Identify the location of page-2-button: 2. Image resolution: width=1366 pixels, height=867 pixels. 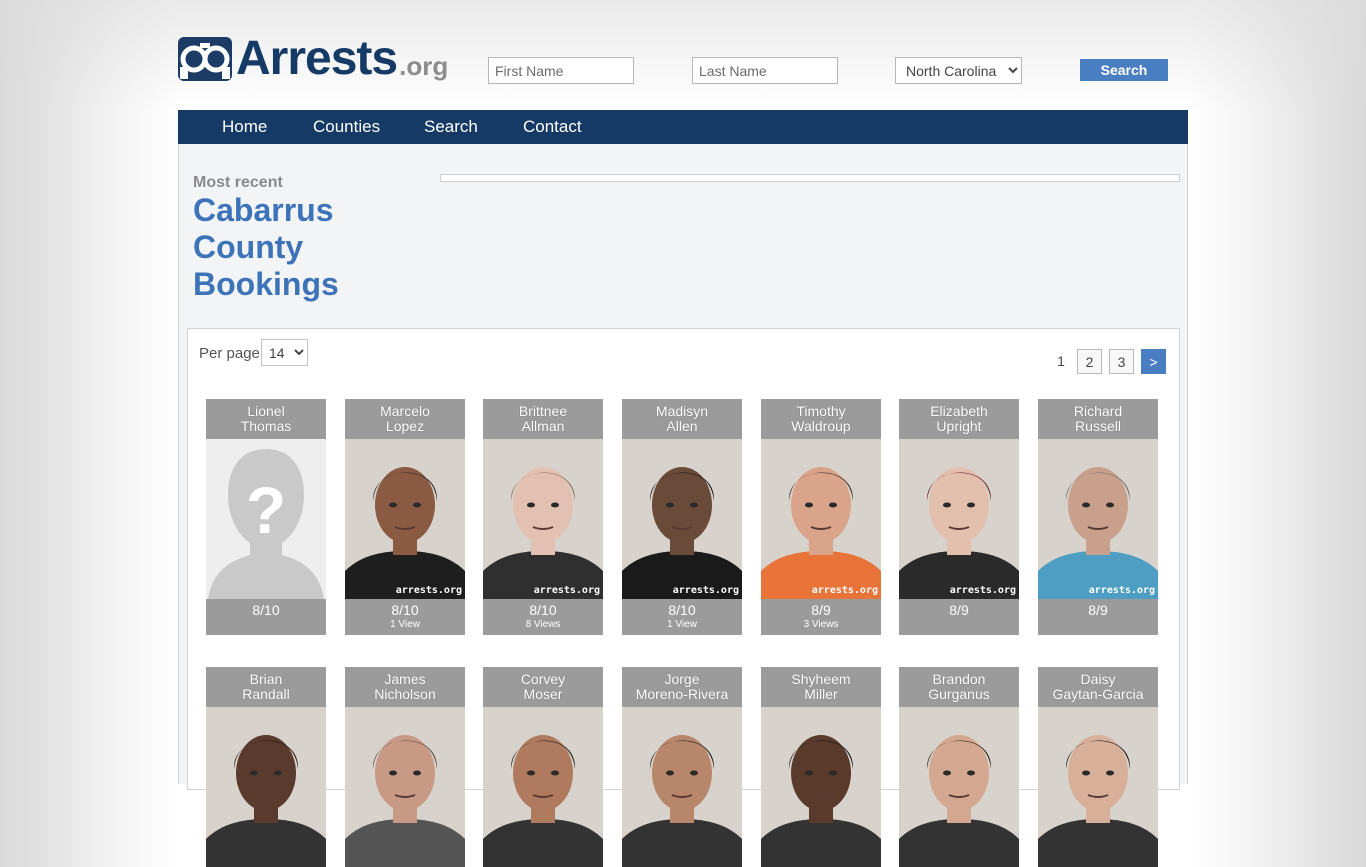
(1089, 361).